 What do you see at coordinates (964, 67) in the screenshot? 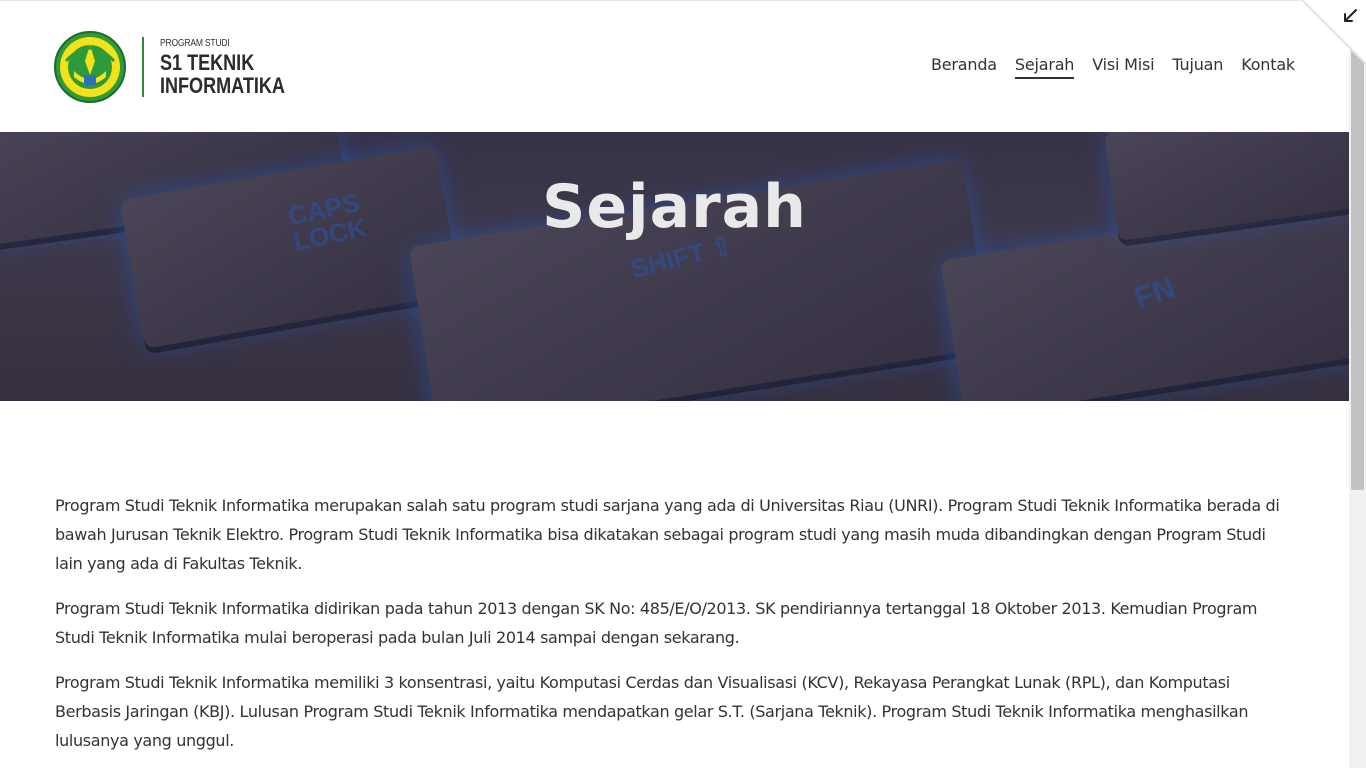
I see `nav-item-beranda: Beranda` at bounding box center [964, 67].